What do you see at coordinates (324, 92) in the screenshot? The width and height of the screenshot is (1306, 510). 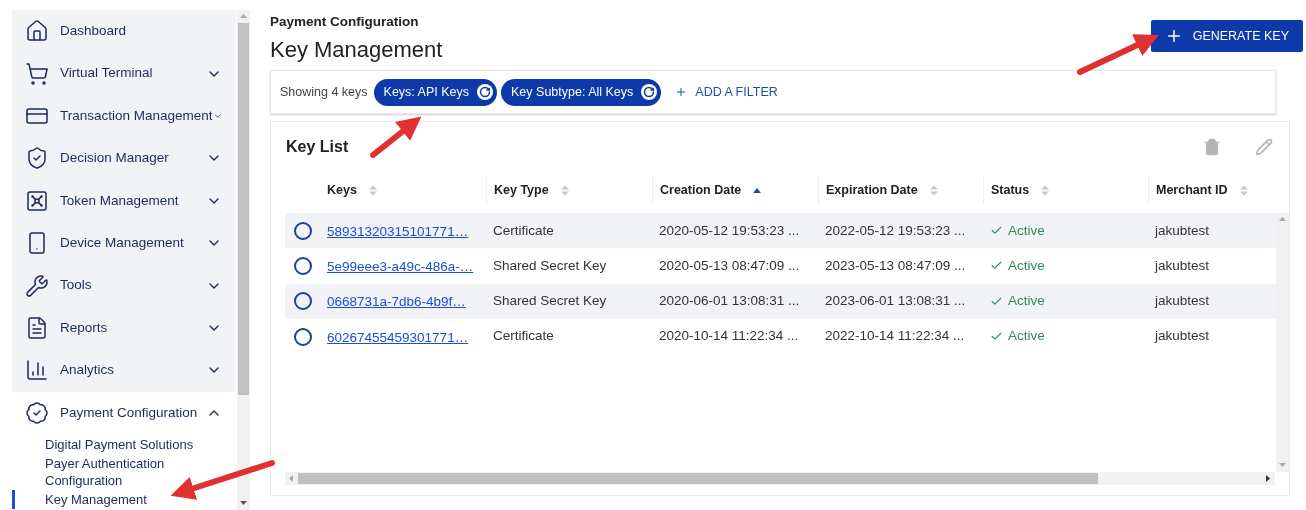 I see `result-count: Showing 4 keys` at bounding box center [324, 92].